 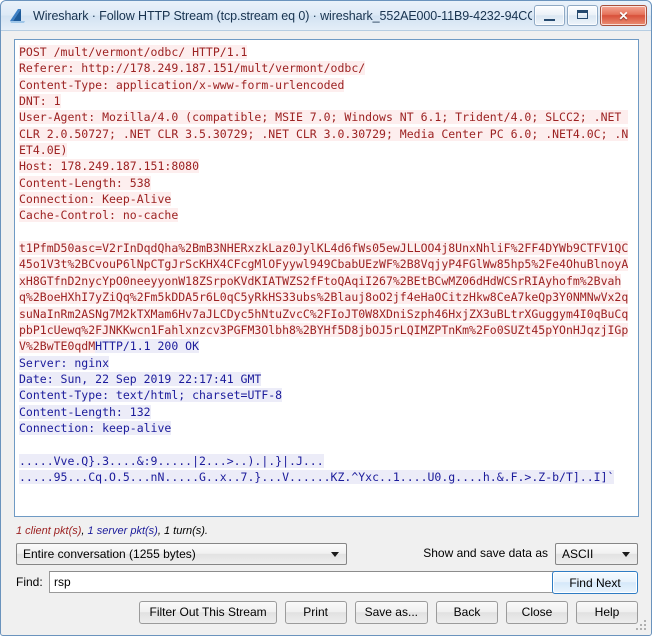 What do you see at coordinates (607, 612) in the screenshot?
I see `help-button: Help` at bounding box center [607, 612].